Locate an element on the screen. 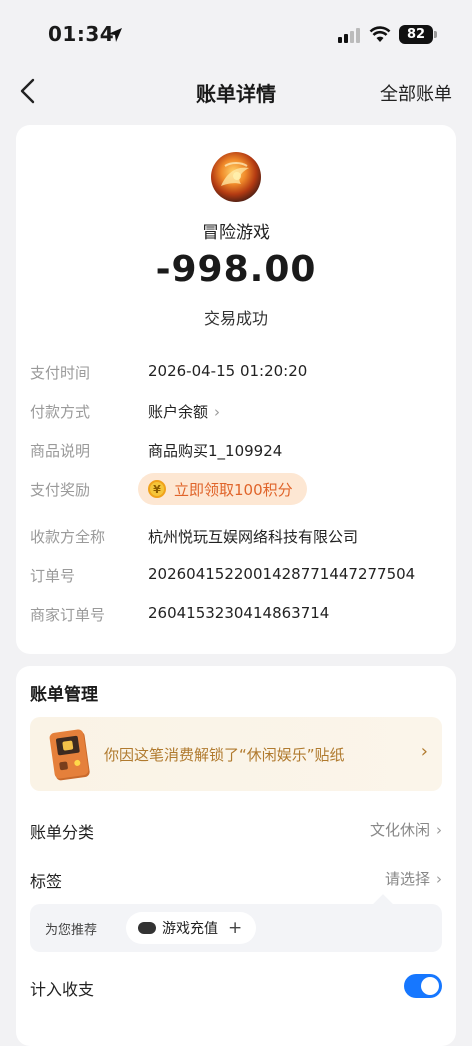  sticker-banner-text: 你因这笔消费解锁了“休闲娱乐”贴纸 is located at coordinates (224, 755).